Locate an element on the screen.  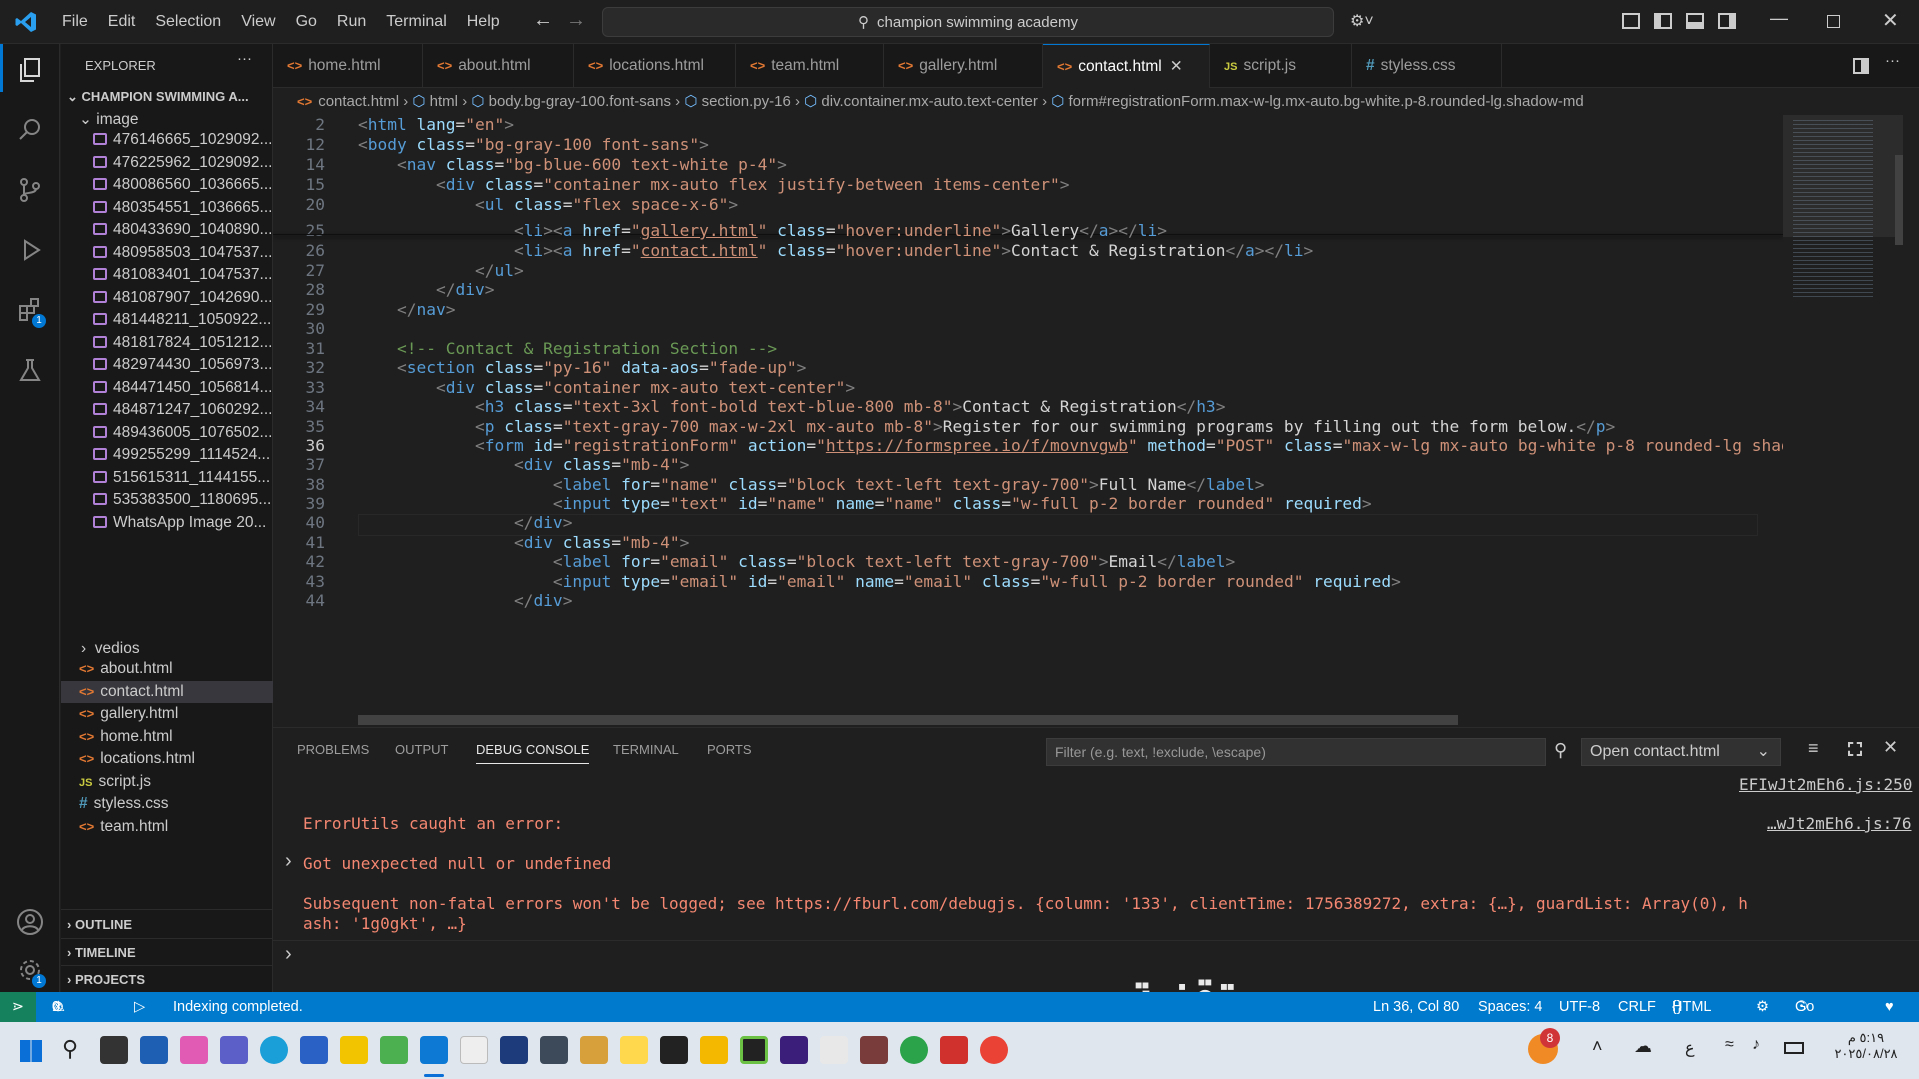
drive-icon is located at coordinates (394, 1050).